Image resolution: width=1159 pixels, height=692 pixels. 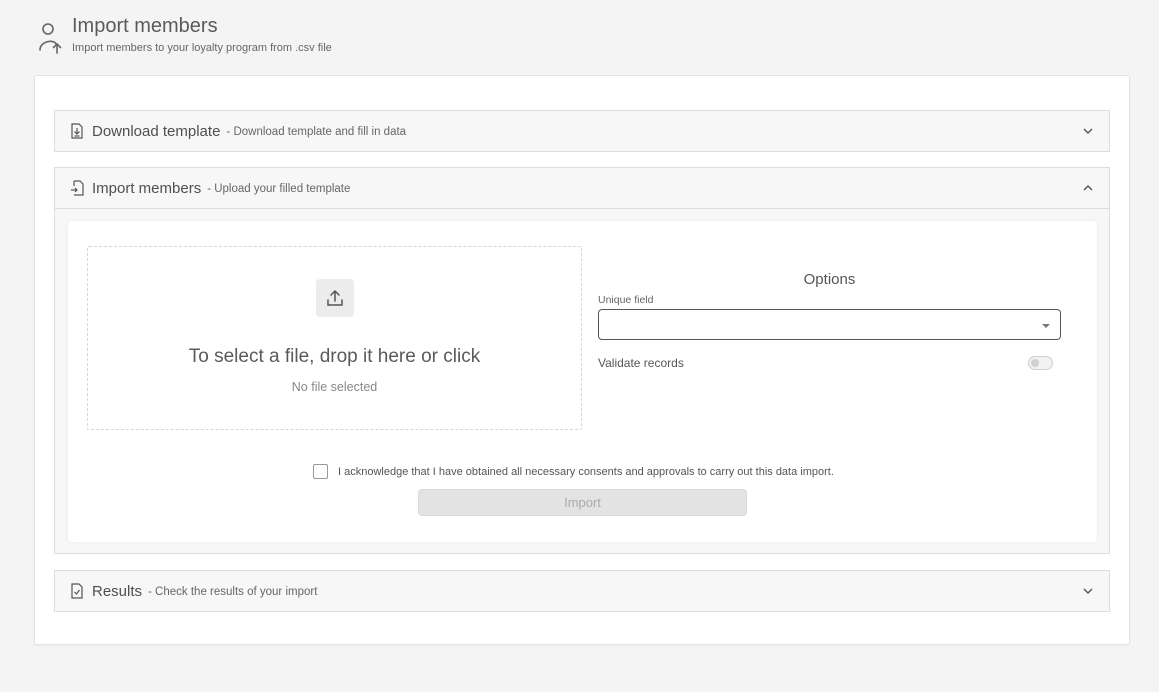 I want to click on file-status: No file selected, so click(x=334, y=387).